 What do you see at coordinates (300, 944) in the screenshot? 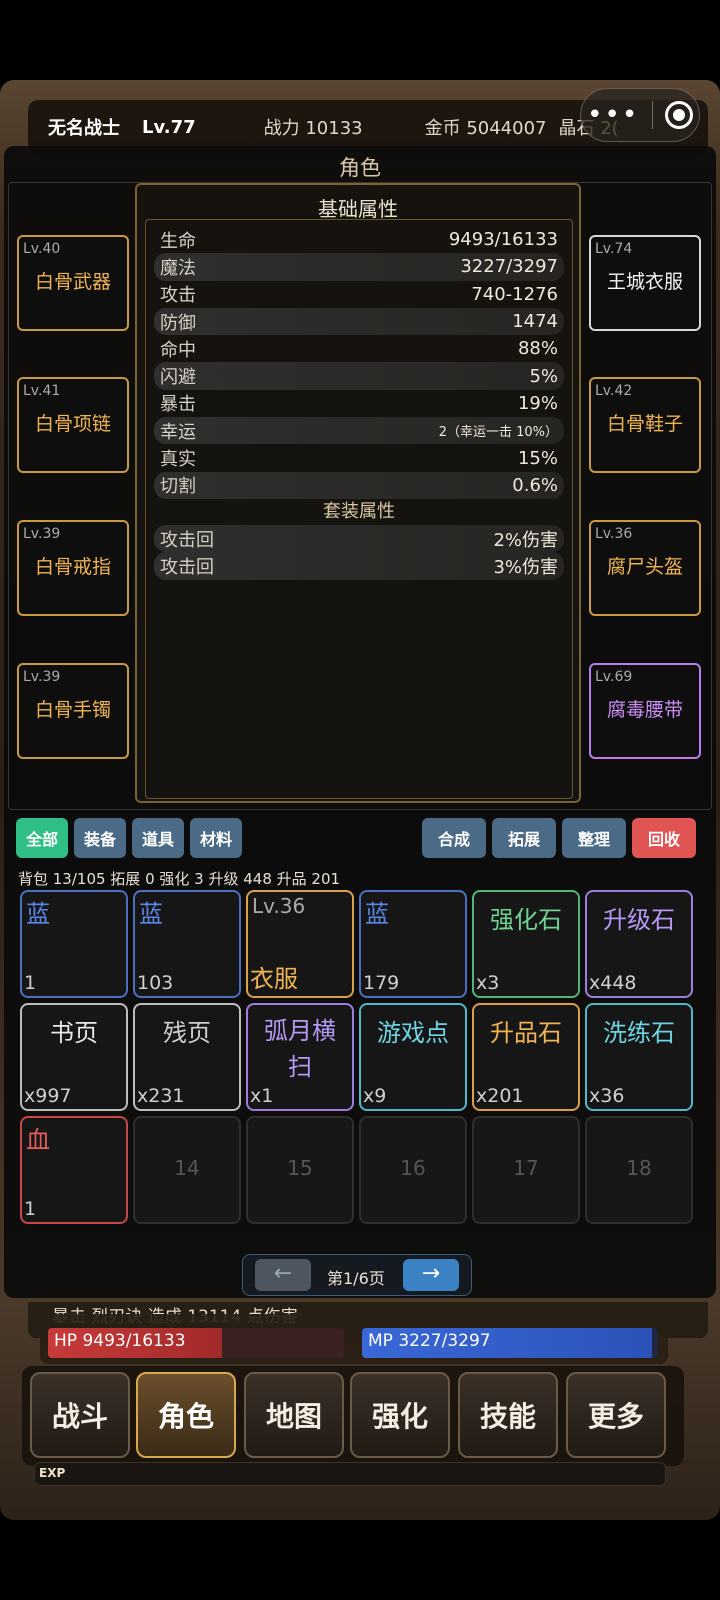
I see `inventory-cell: Lv.36 衣服` at bounding box center [300, 944].